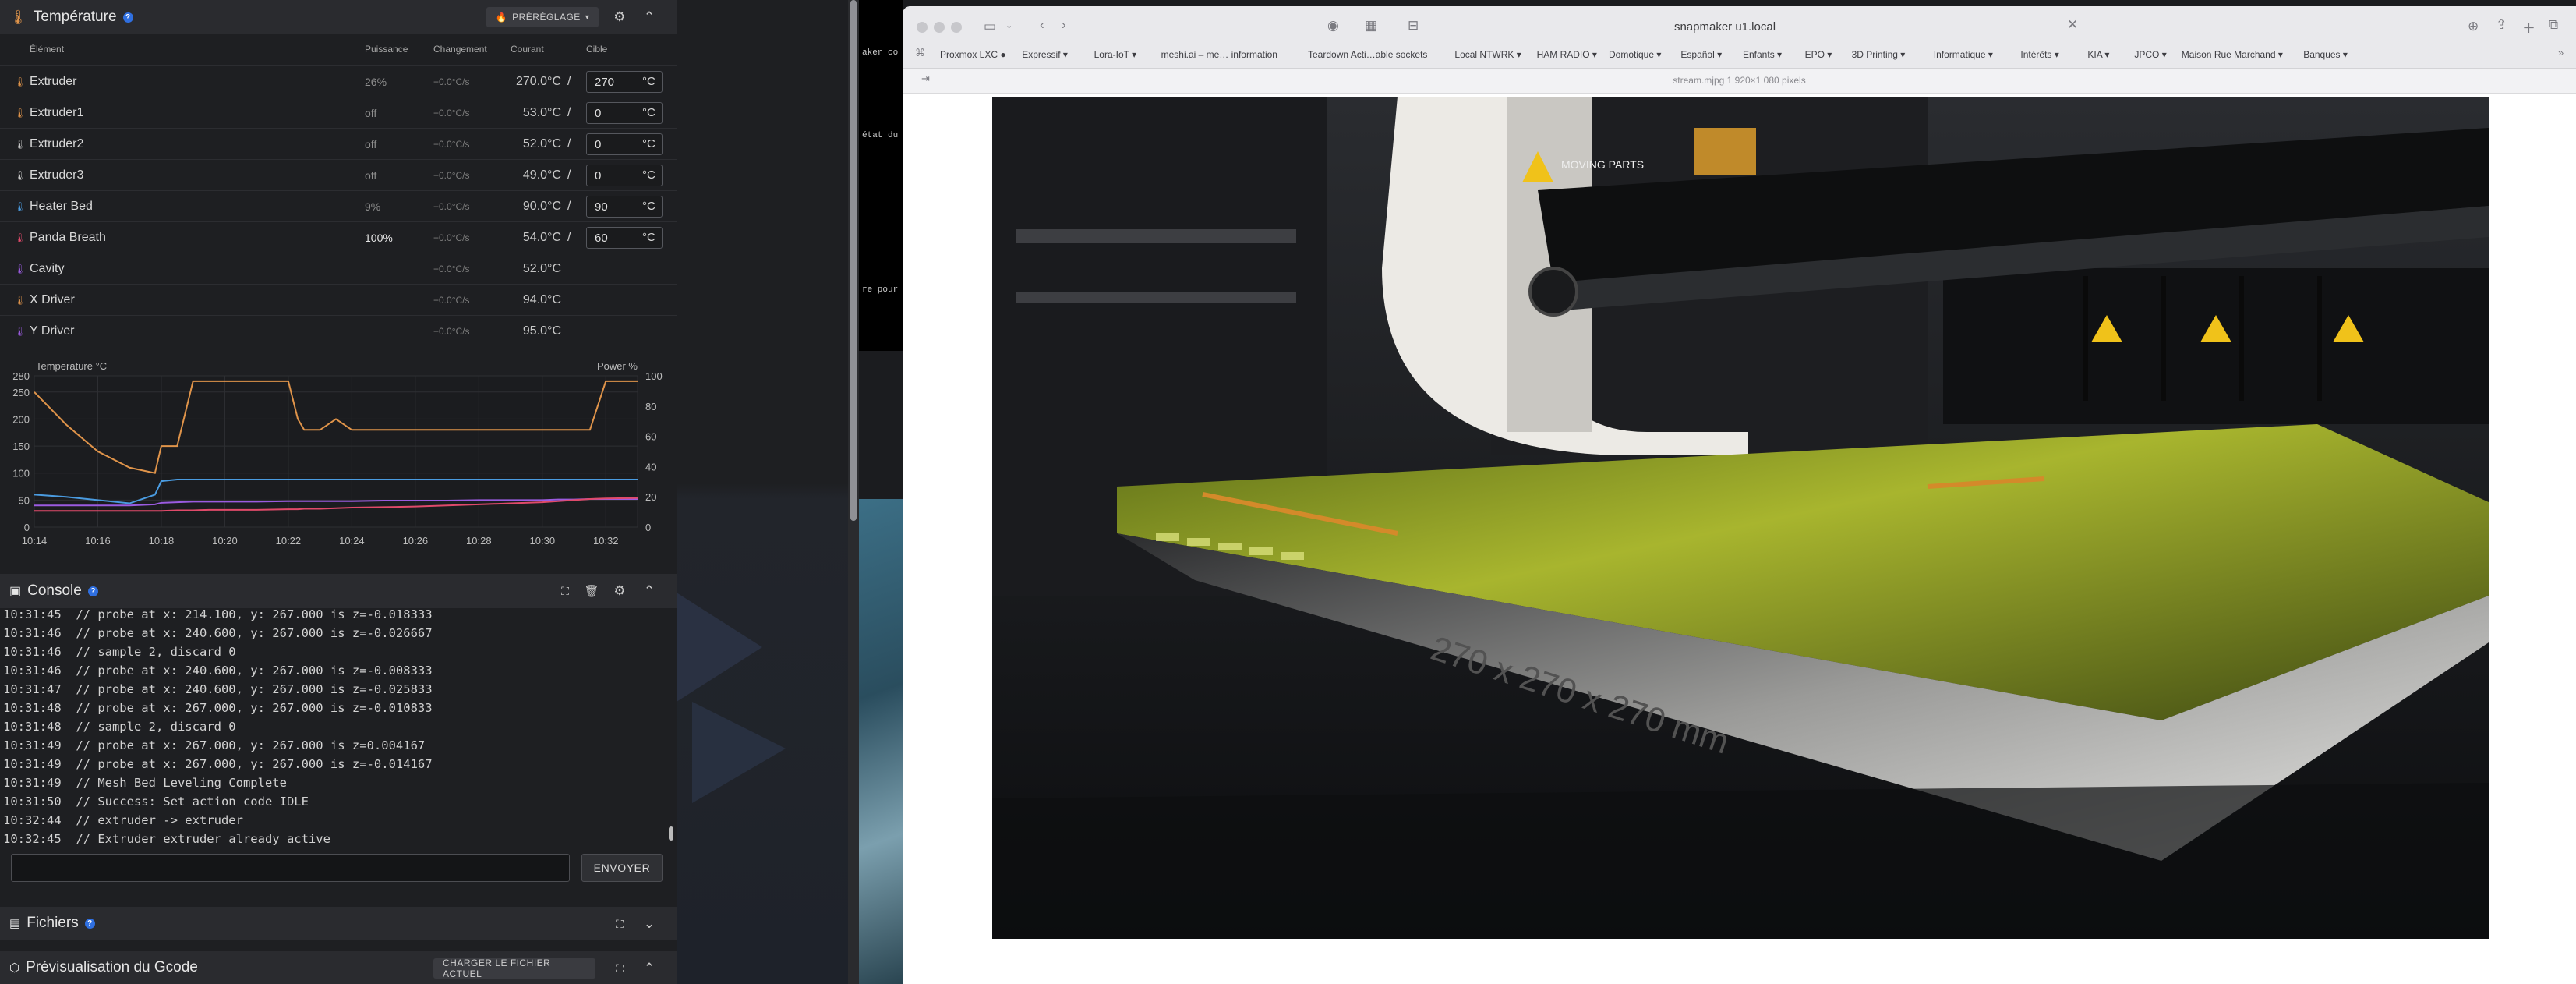 This screenshot has width=2576, height=984. Describe the element at coordinates (1042, 25) in the screenshot. I see `back-icon: ‹` at that location.